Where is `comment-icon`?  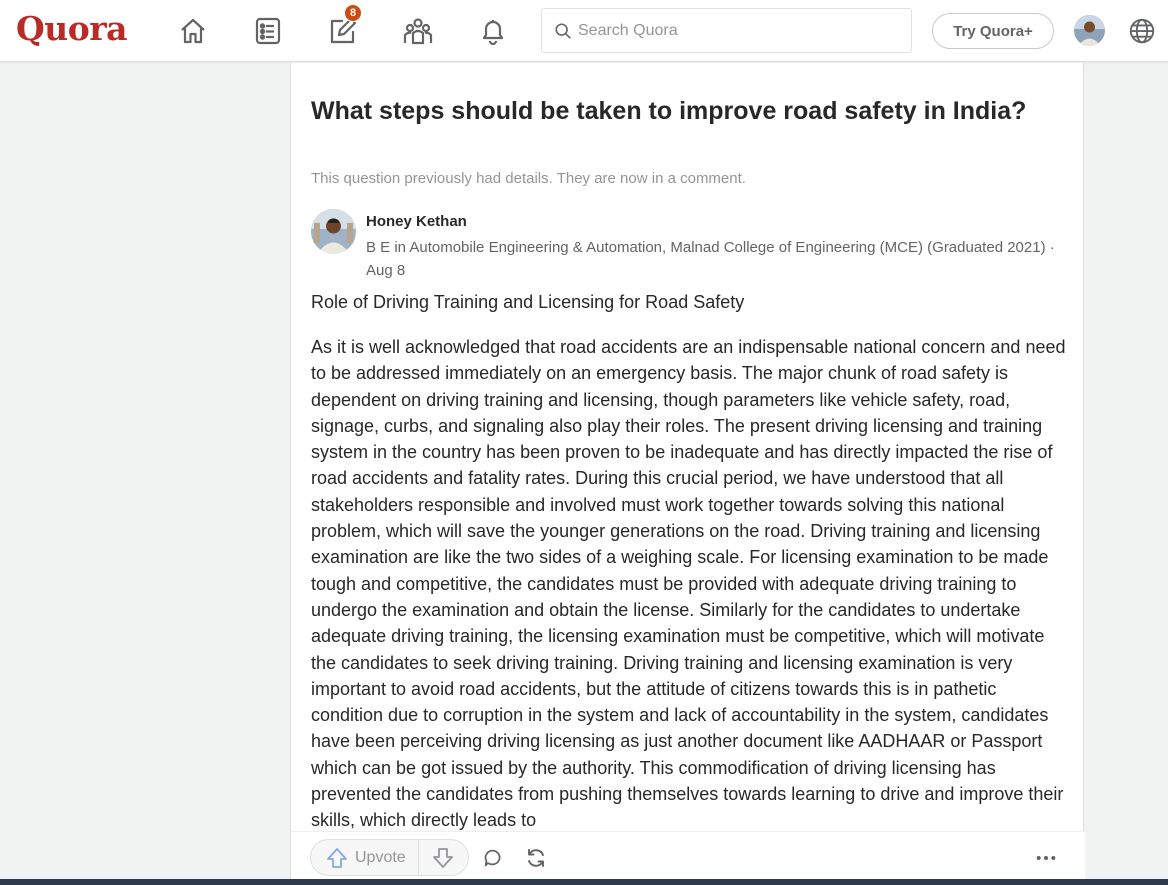
comment-icon is located at coordinates (493, 858).